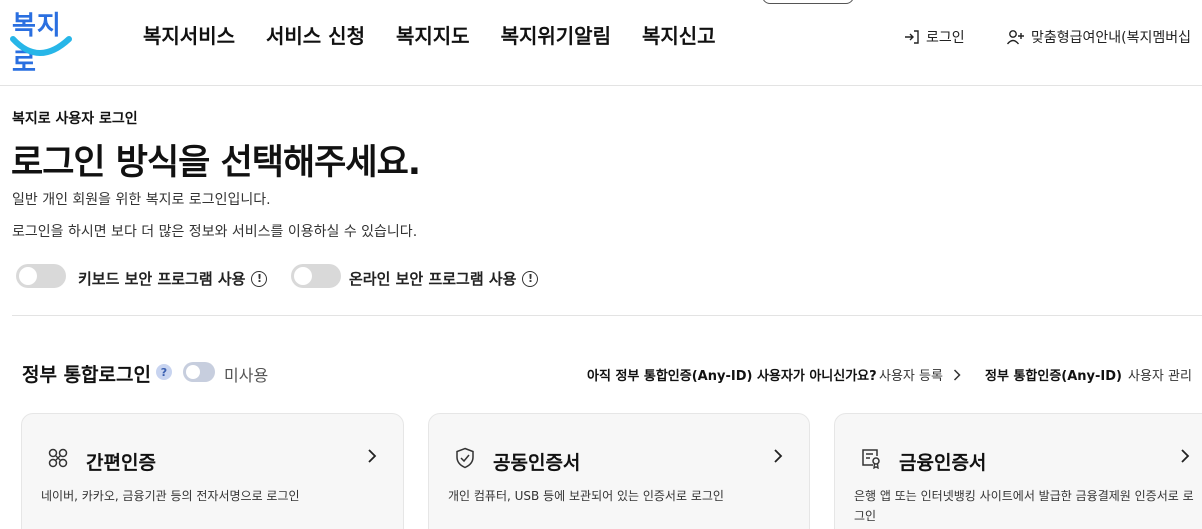 The image size is (1202, 529). Describe the element at coordinates (58, 458) in the screenshot. I see `simple-auth-icon` at that location.